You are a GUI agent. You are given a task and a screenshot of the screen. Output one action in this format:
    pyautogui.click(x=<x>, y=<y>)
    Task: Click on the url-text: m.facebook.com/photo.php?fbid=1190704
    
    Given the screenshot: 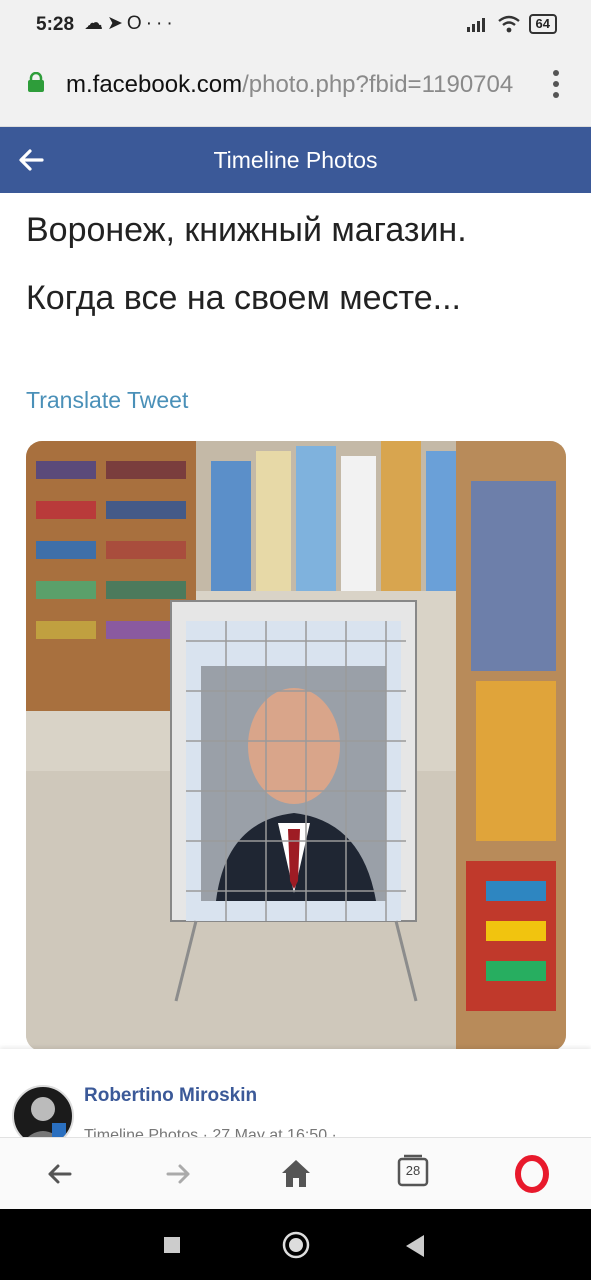 What is the action you would take?
    pyautogui.click(x=296, y=85)
    